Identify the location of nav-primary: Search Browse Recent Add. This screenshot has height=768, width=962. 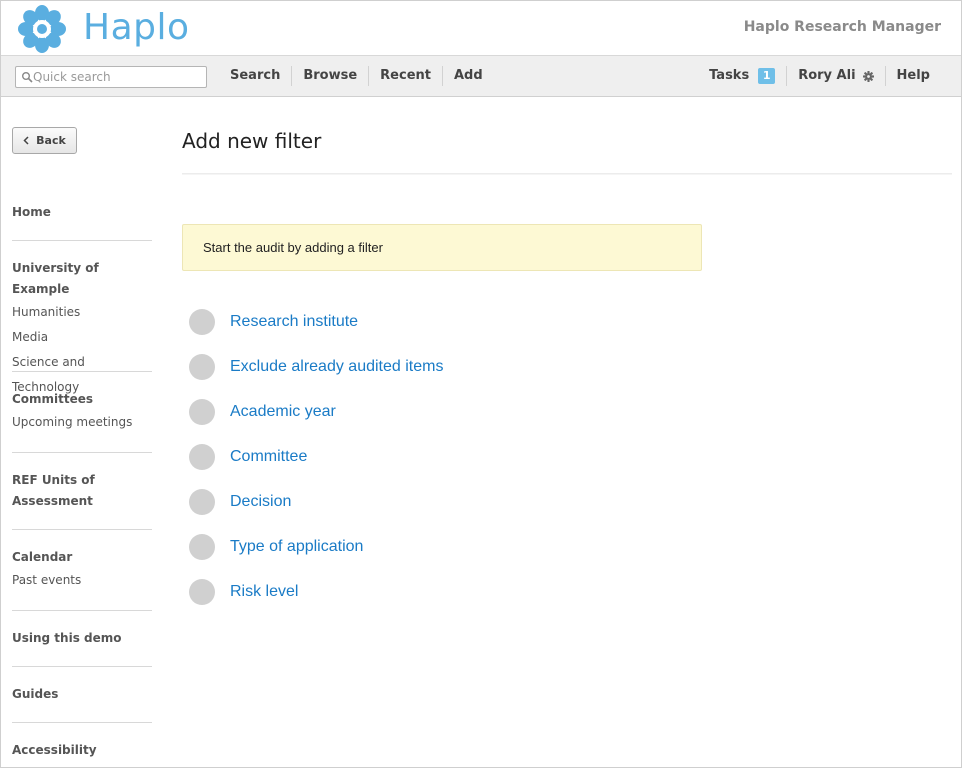
(356, 76).